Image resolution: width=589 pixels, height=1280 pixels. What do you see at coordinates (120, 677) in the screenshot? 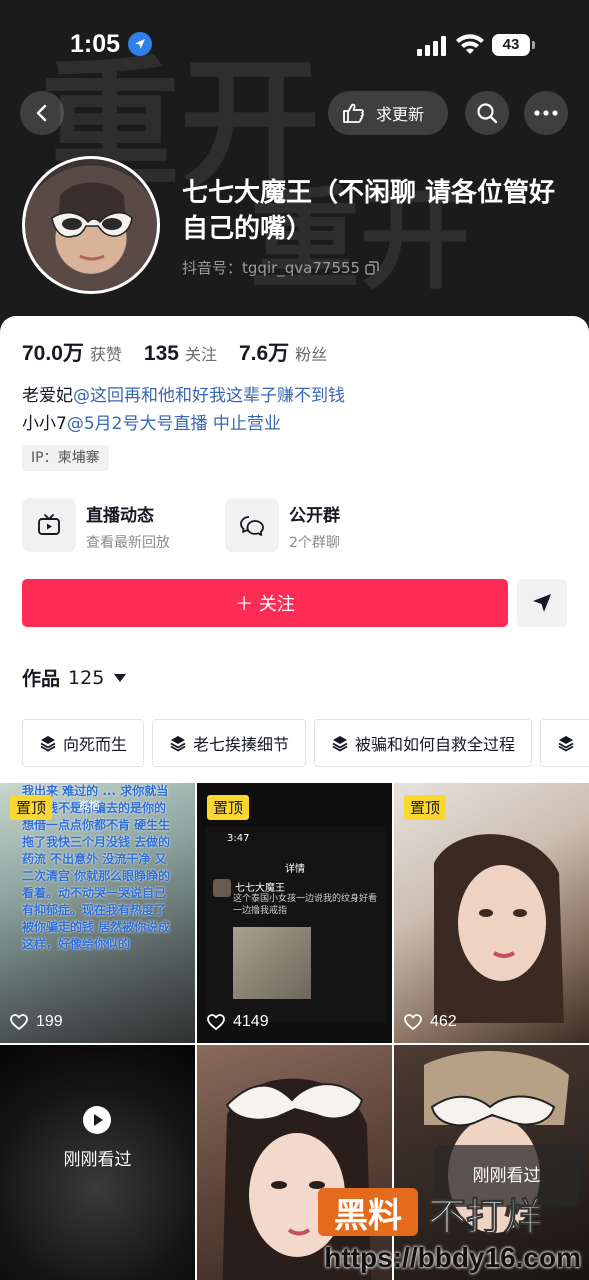
I see `caret-down-icon` at bounding box center [120, 677].